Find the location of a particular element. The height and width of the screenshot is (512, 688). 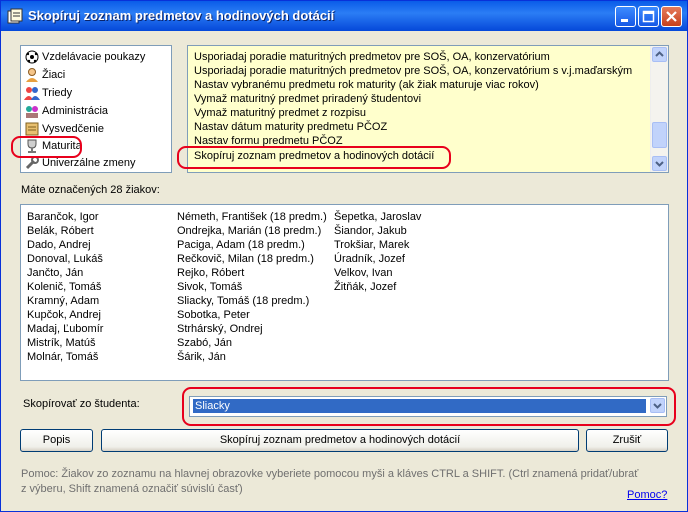

student-item: Barančok, Igor is located at coordinates (63, 217).